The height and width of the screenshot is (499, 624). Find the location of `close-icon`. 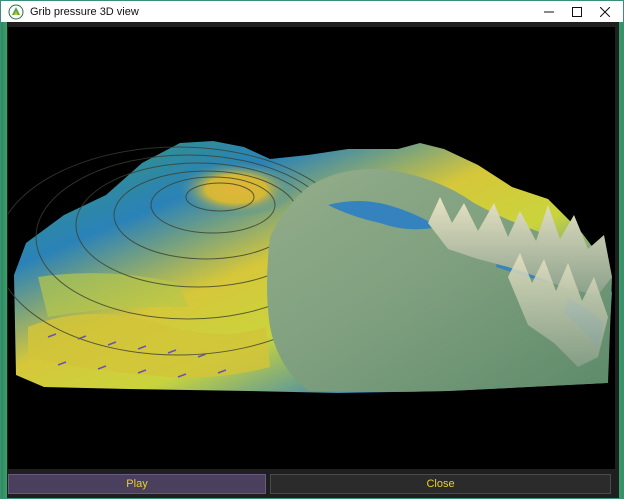

close-icon is located at coordinates (605, 11).